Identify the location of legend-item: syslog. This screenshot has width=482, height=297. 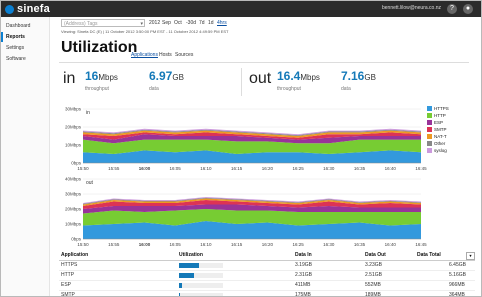
(451, 150).